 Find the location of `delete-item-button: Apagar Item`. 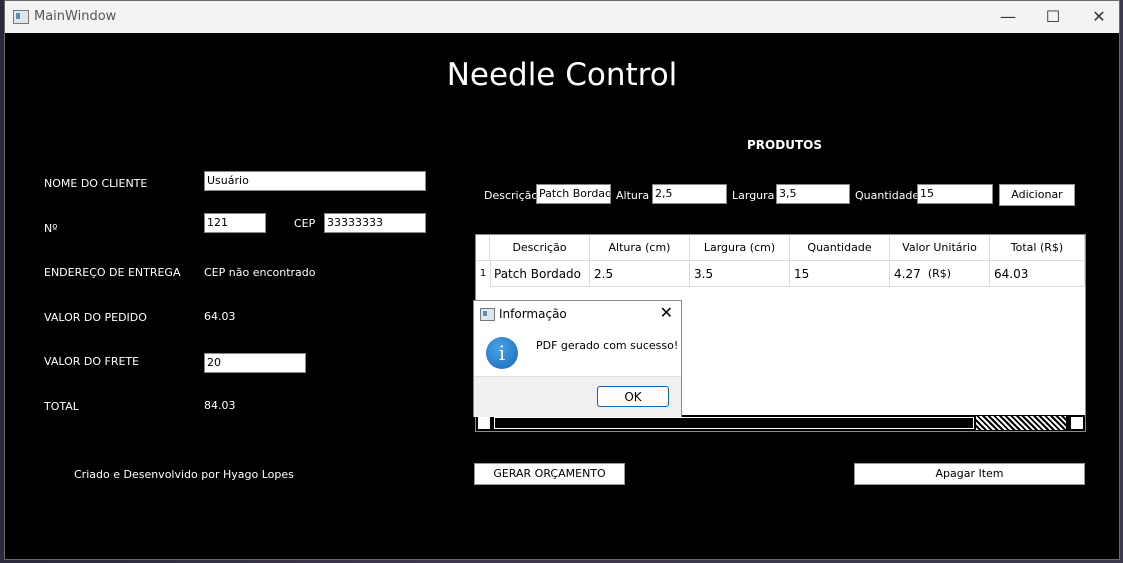

delete-item-button: Apagar Item is located at coordinates (969, 474).